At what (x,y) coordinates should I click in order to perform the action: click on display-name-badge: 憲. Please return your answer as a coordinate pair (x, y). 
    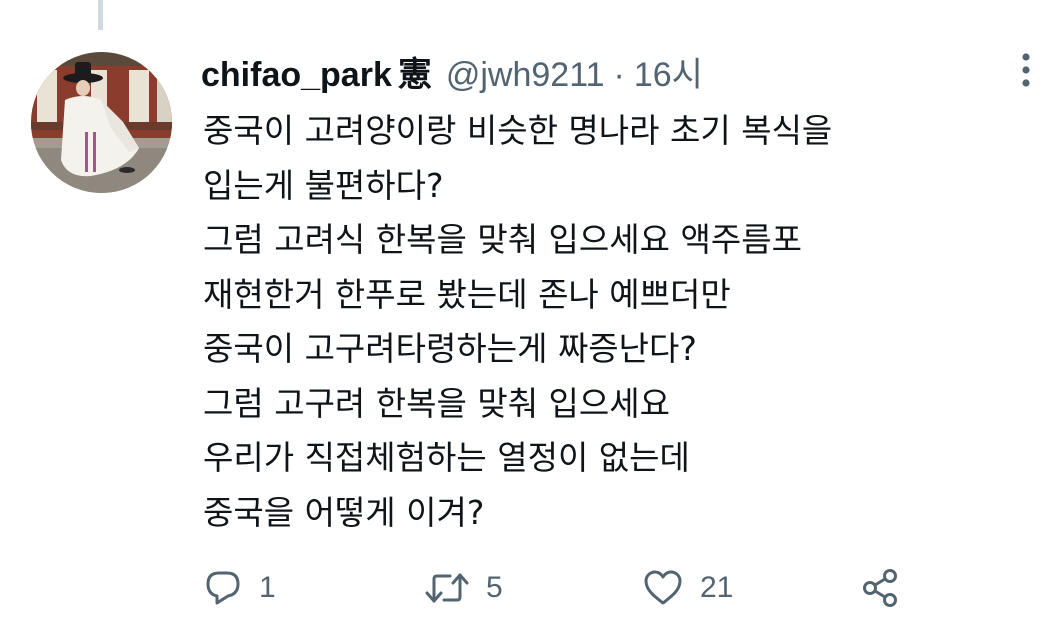
    Looking at the image, I should click on (414, 75).